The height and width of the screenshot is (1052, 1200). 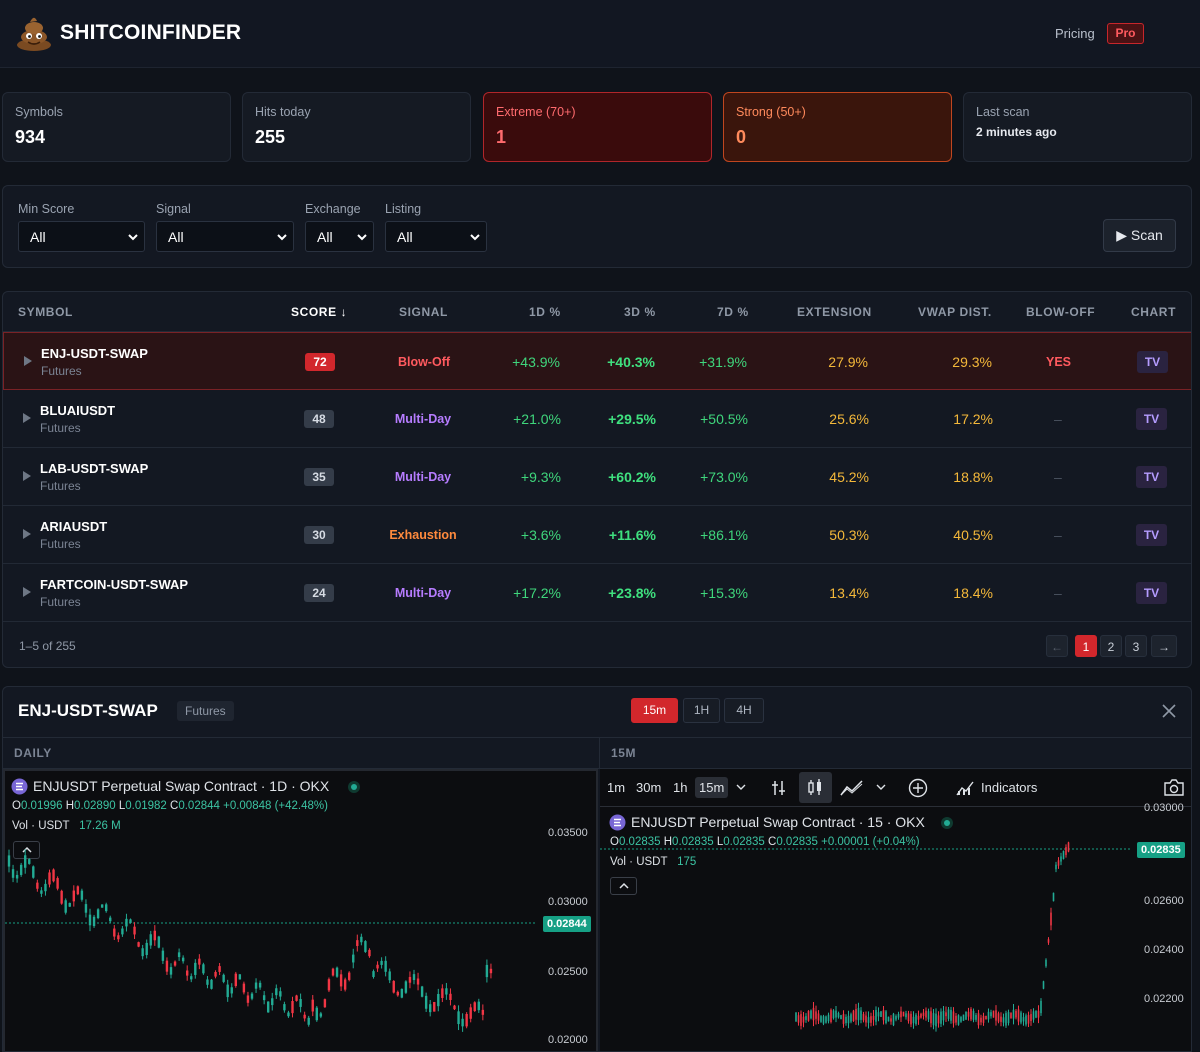 I want to click on symbol-type: Futures, so click(x=60, y=544).